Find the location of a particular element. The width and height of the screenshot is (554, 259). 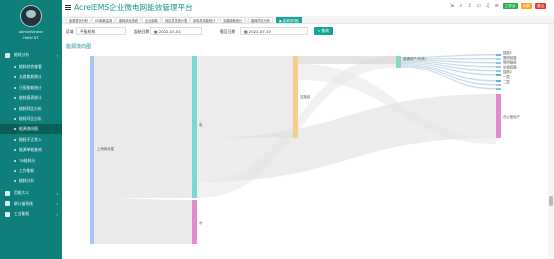

avatar is located at coordinates (31, 16).